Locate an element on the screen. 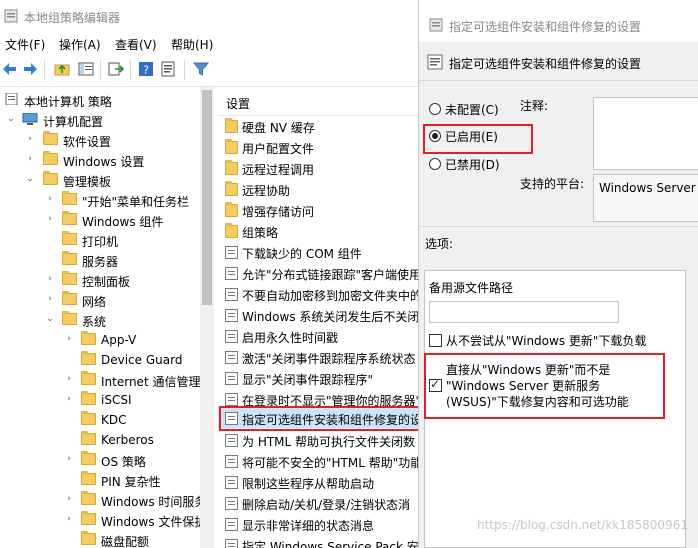 The width and height of the screenshot is (698, 548). menu-action: 操作(A) is located at coordinates (80, 44).